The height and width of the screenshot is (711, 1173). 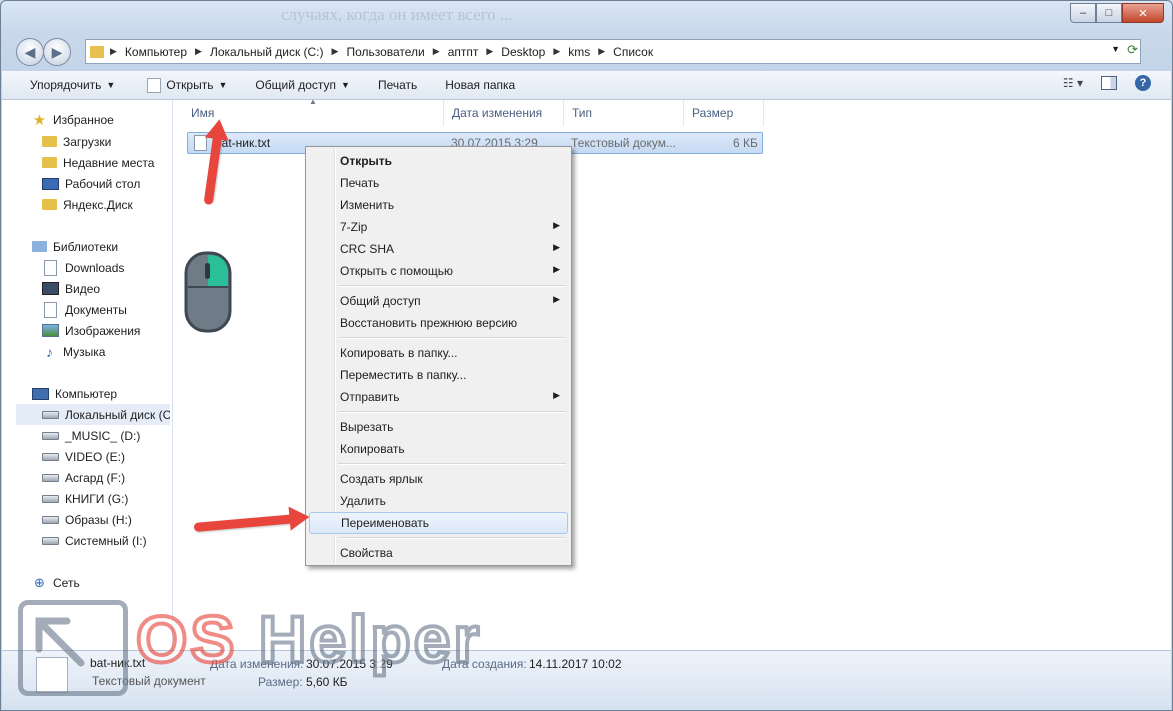 What do you see at coordinates (1143, 13) in the screenshot?
I see `close-button: ✕` at bounding box center [1143, 13].